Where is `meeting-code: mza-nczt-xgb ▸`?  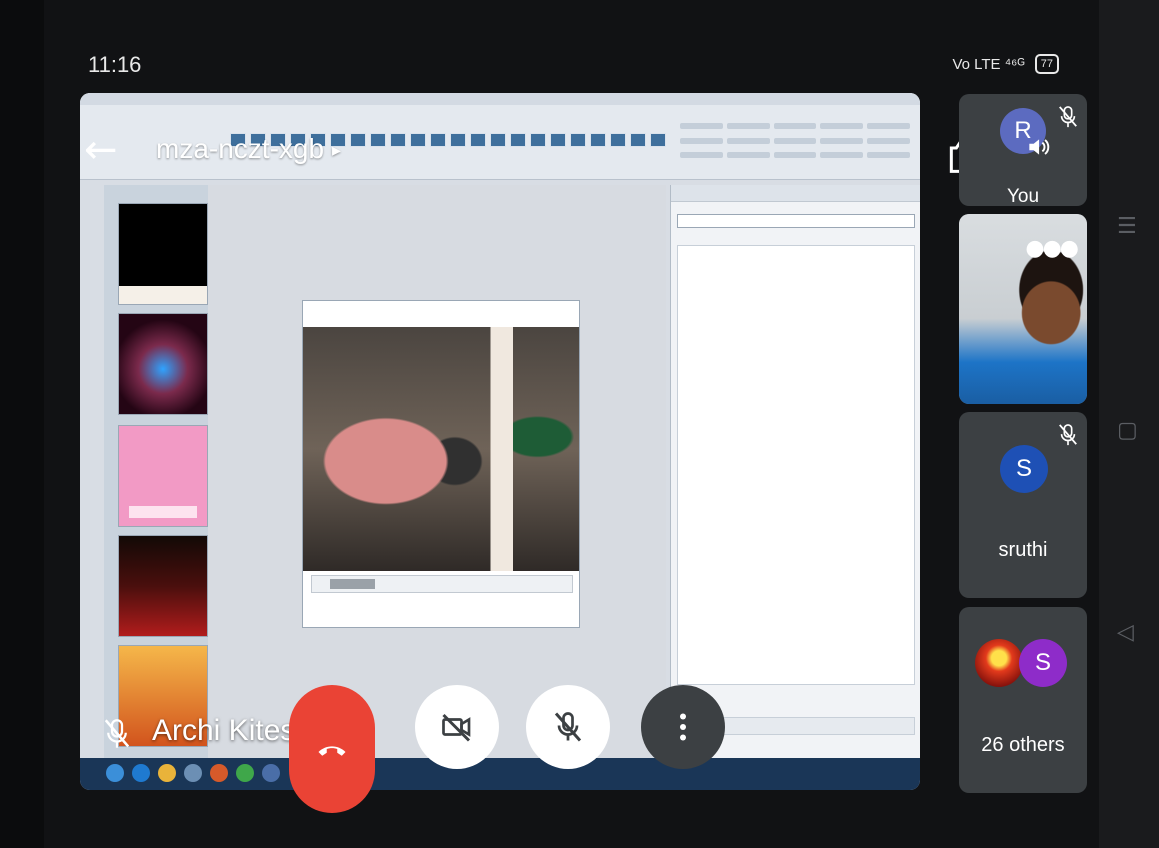 meeting-code: mza-nczt-xgb ▸ is located at coordinates (248, 149).